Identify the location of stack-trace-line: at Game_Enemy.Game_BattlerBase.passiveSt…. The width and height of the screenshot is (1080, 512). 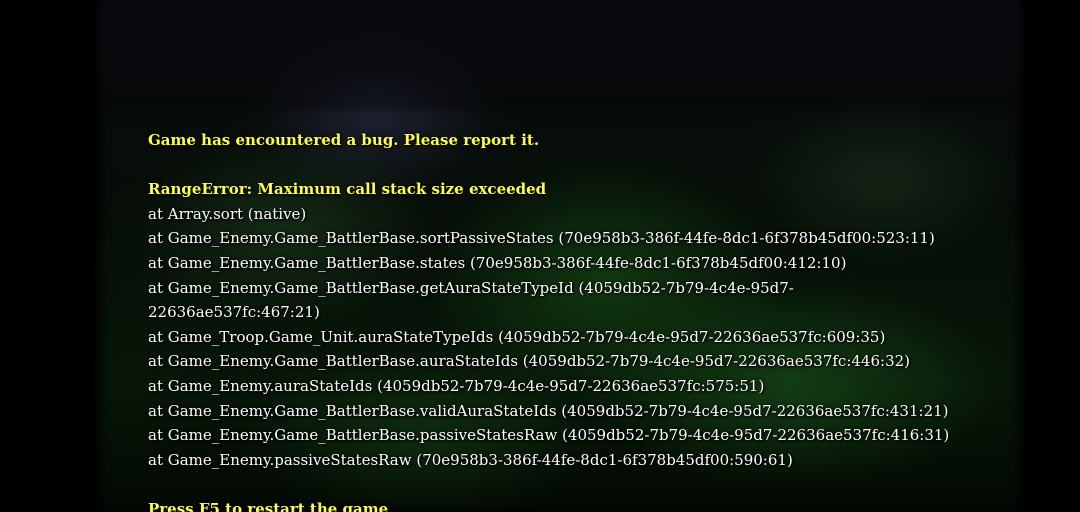
(549, 435).